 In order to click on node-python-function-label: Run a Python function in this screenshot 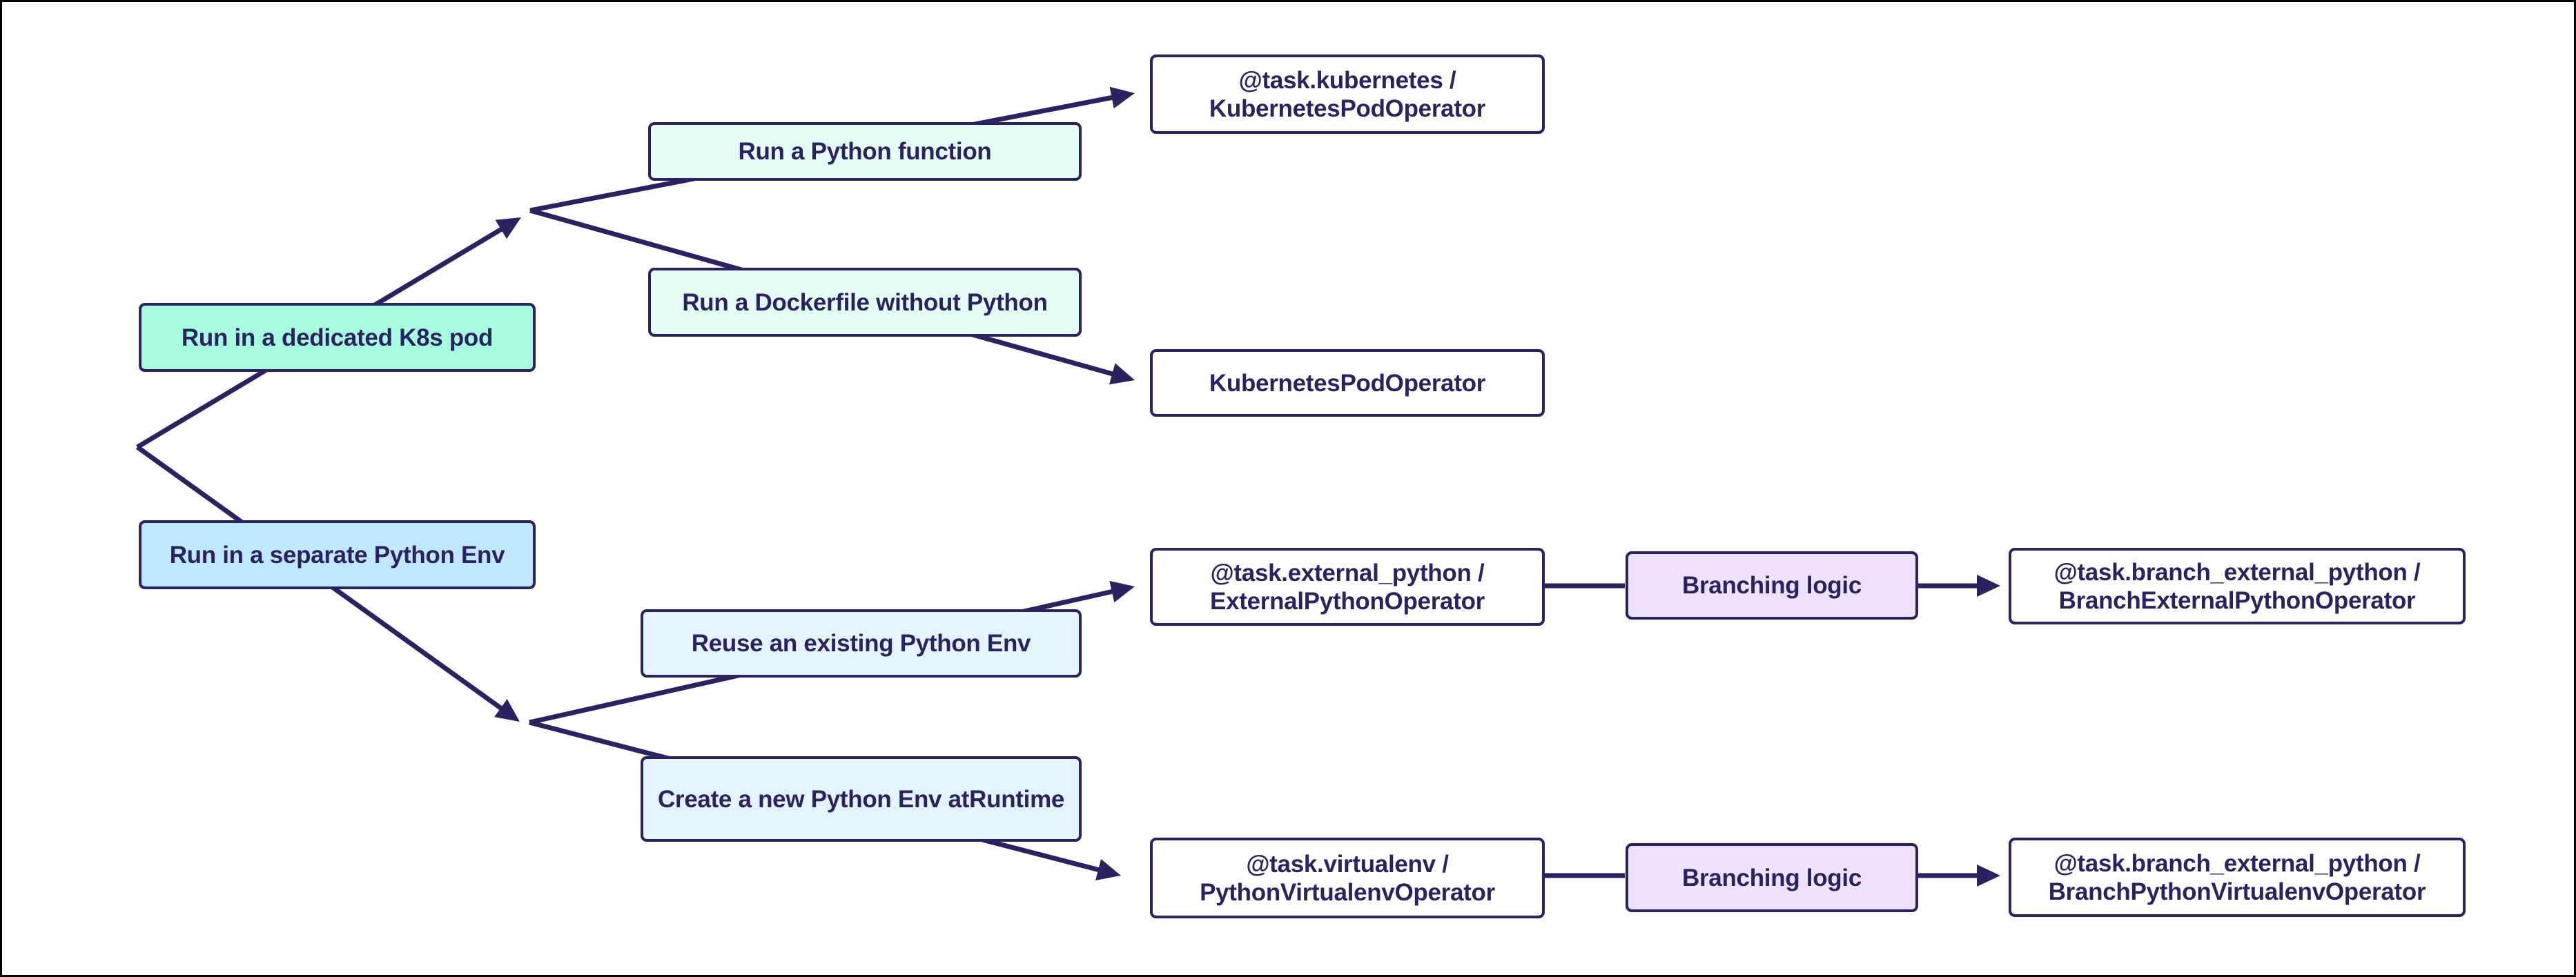, I will do `click(865, 151)`.